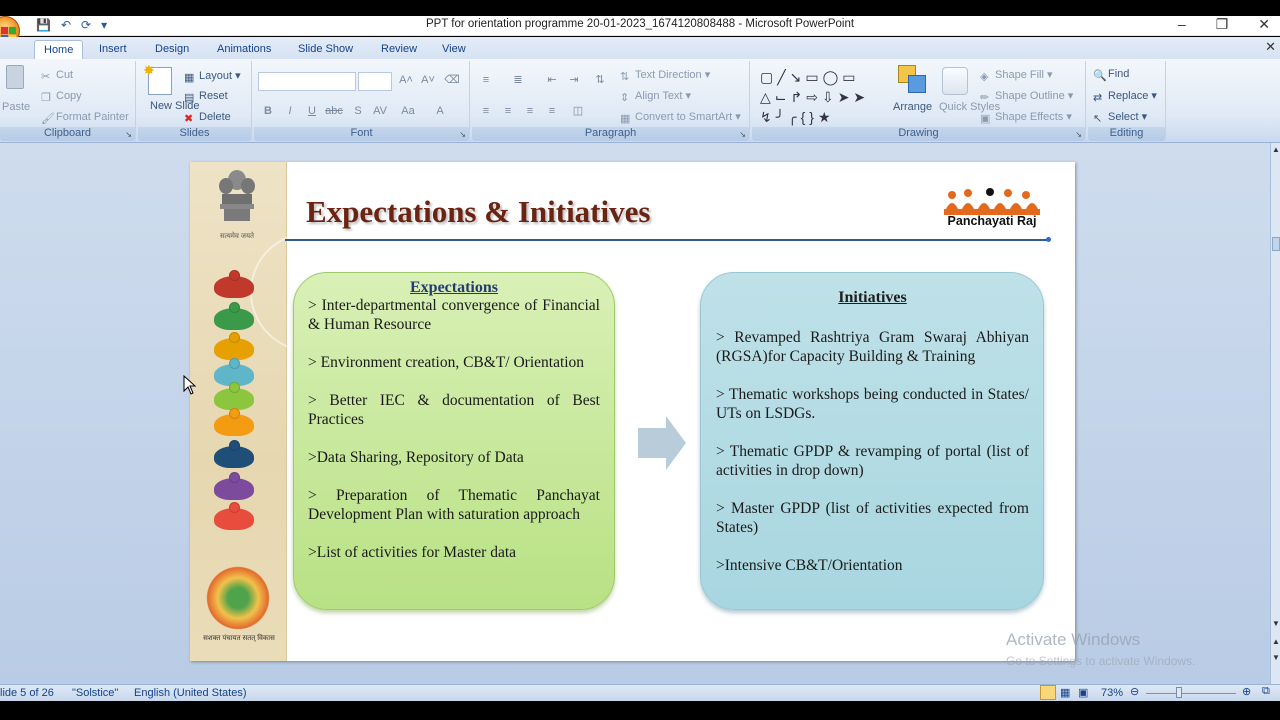 Image resolution: width=1280 pixels, height=720 pixels. I want to click on clipboard-launcher-icon: ↘, so click(128, 134).